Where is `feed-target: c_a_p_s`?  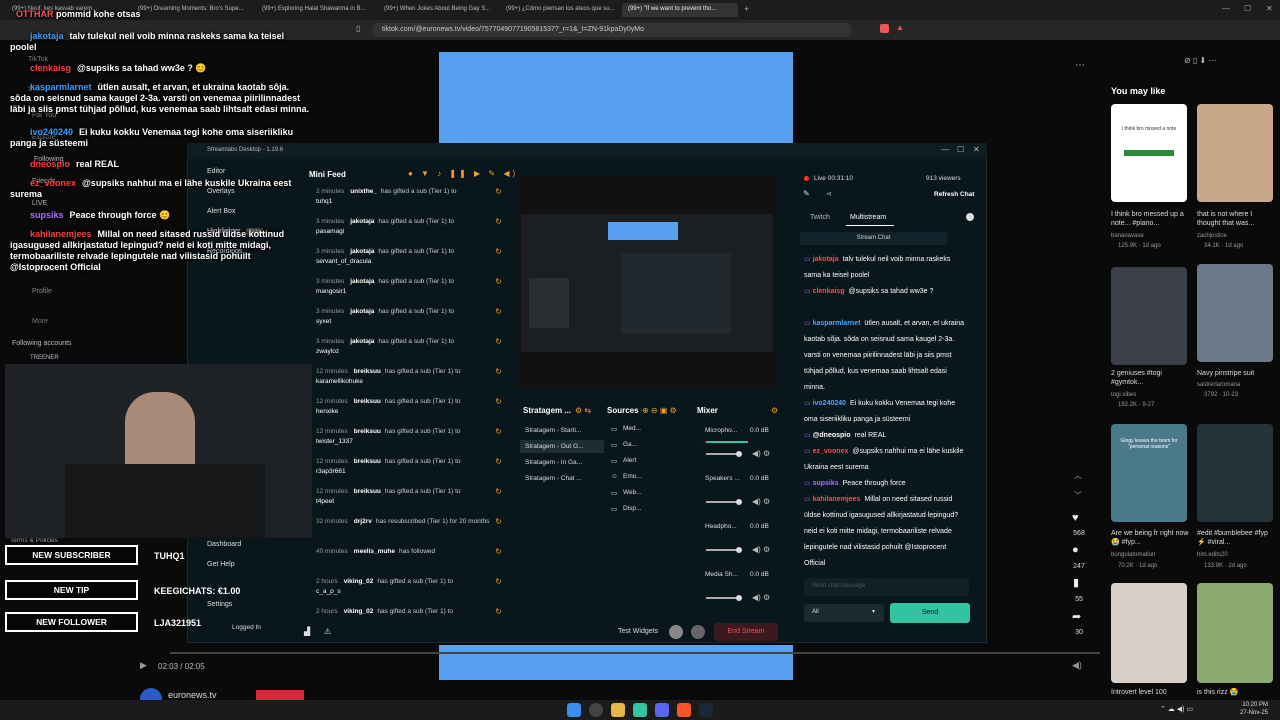
feed-target: c_a_p_s is located at coordinates (409, 592).